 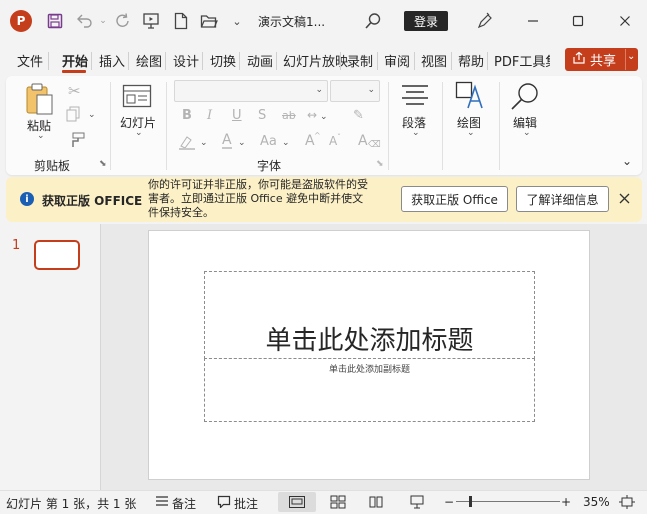 I want to click on tab-record: 录制, so click(x=360, y=60).